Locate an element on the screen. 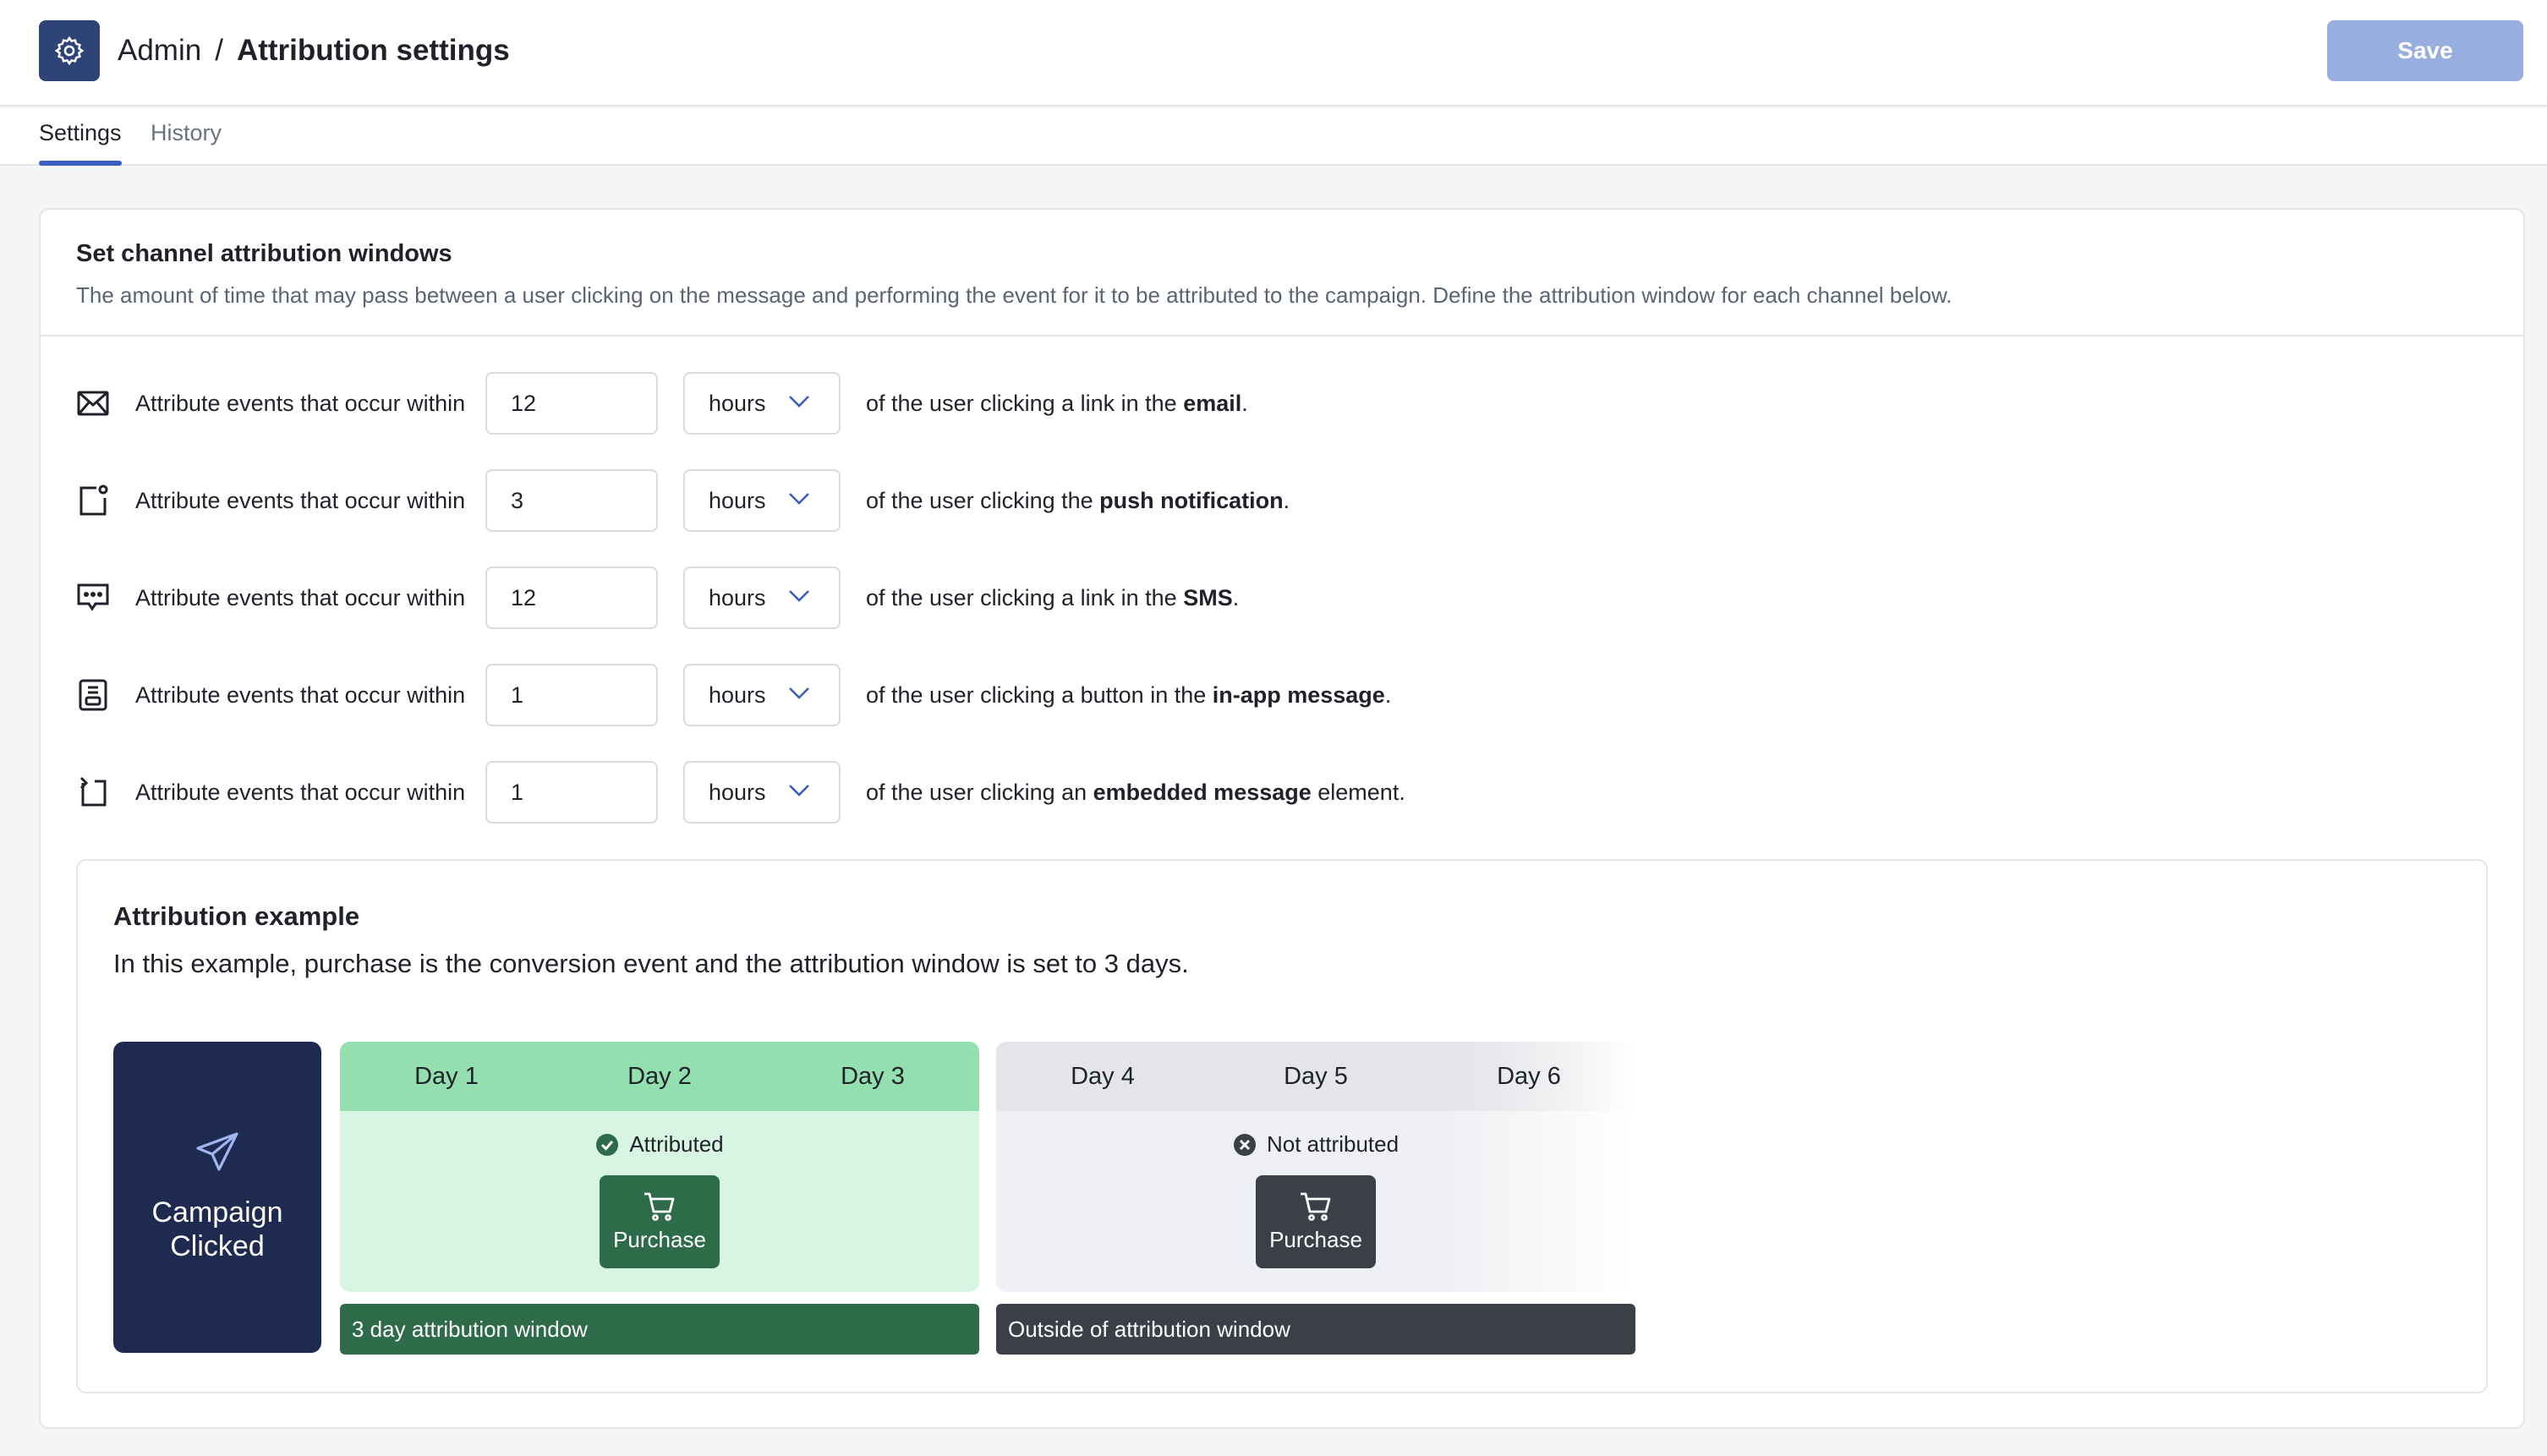 This screenshot has width=2547, height=1456. day-label: Day 2 is located at coordinates (659, 1076).